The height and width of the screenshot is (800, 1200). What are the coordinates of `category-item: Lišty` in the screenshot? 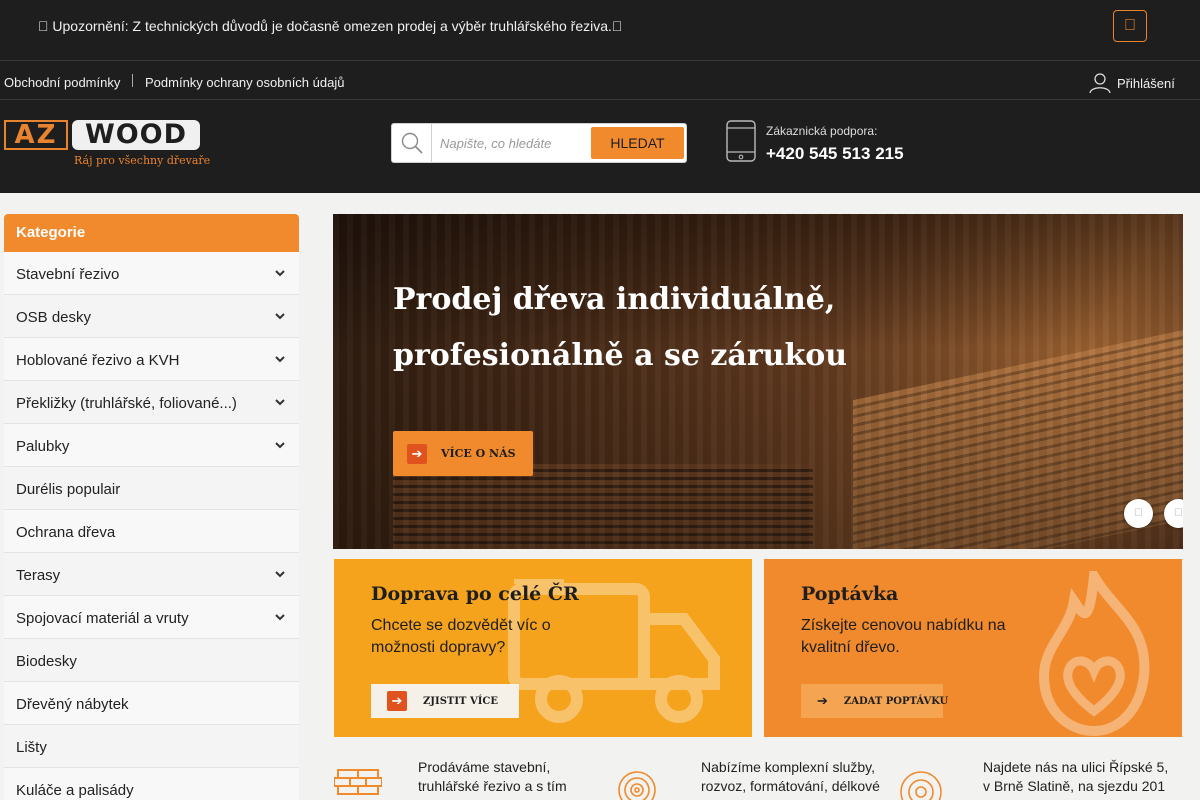 It's located at (151, 746).